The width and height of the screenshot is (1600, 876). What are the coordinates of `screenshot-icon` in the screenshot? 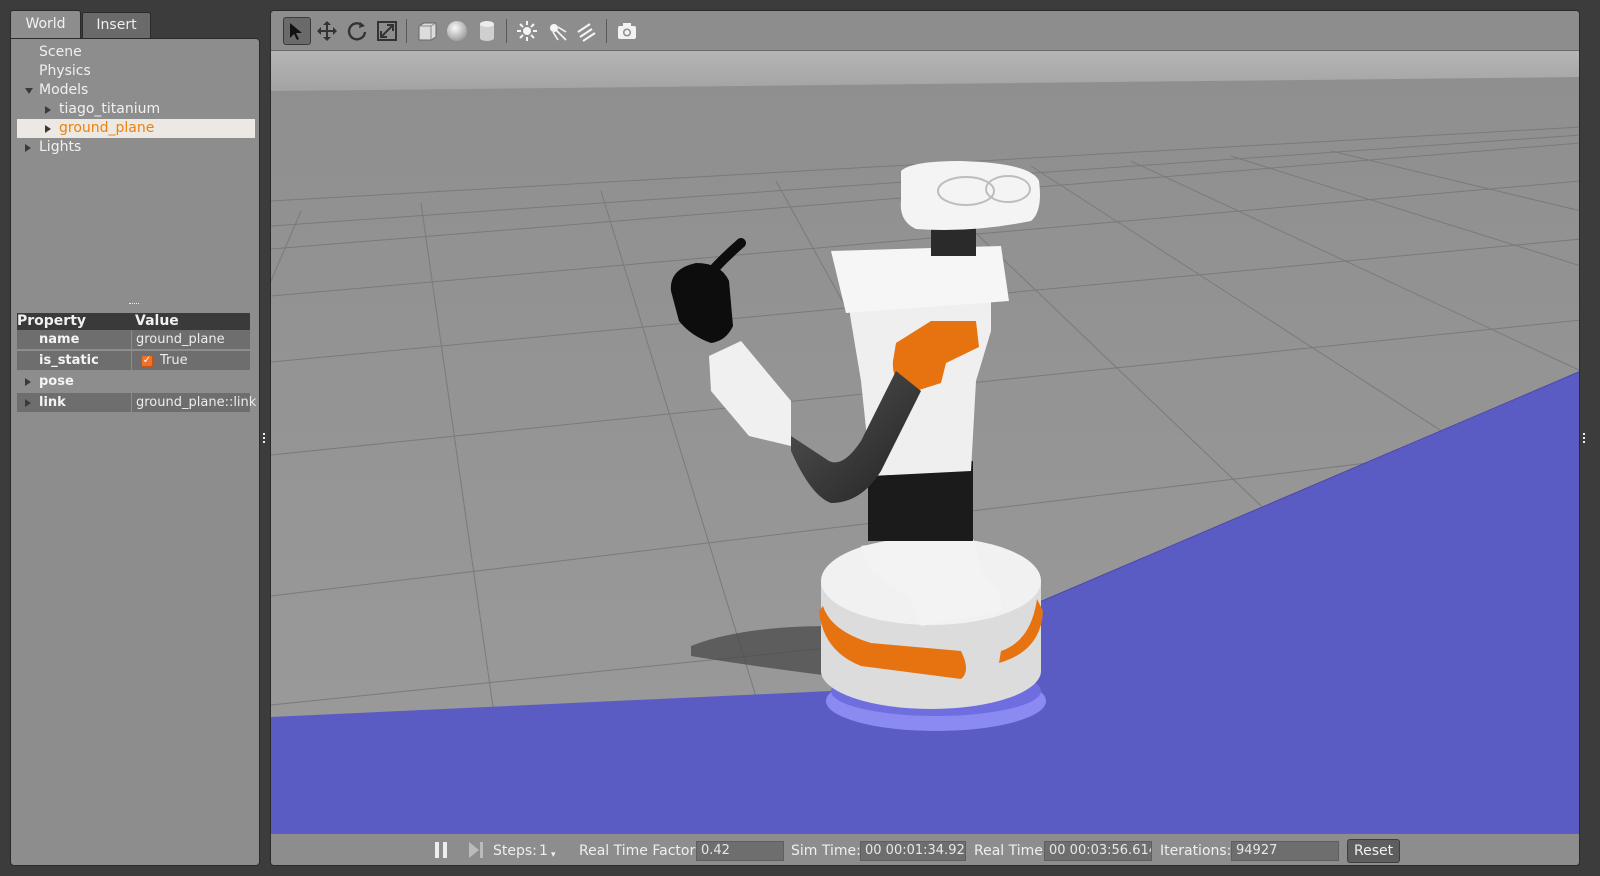 It's located at (627, 31).